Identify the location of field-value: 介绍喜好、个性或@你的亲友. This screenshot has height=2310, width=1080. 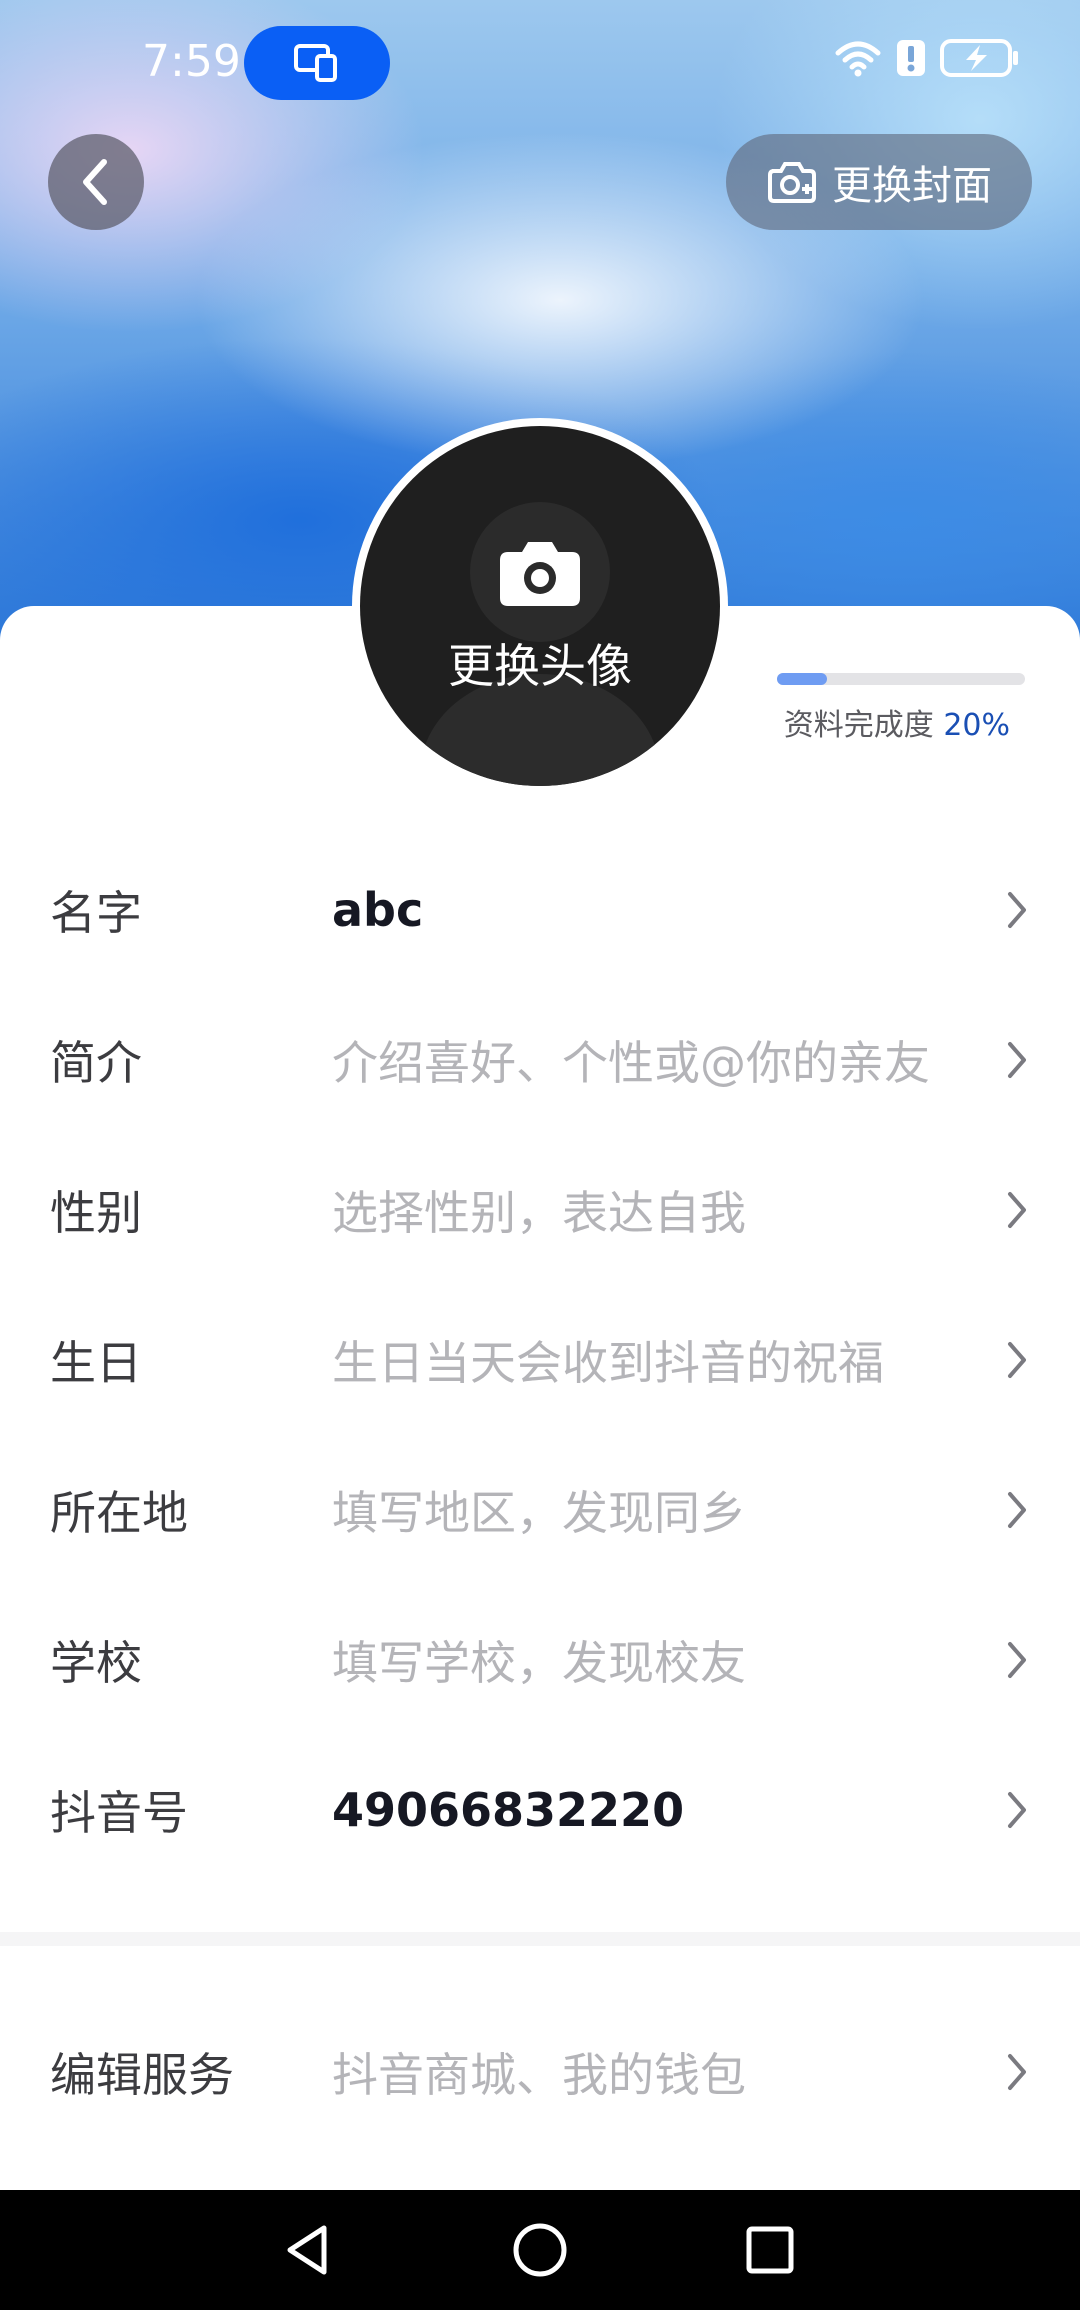
(631, 1063).